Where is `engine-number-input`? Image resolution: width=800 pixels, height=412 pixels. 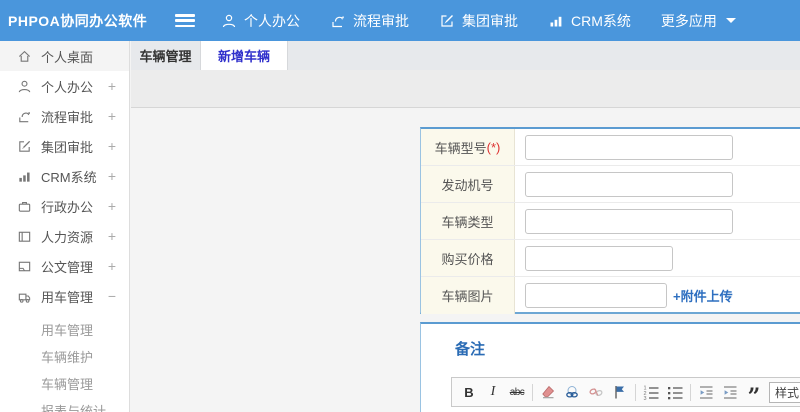 engine-number-input is located at coordinates (629, 184).